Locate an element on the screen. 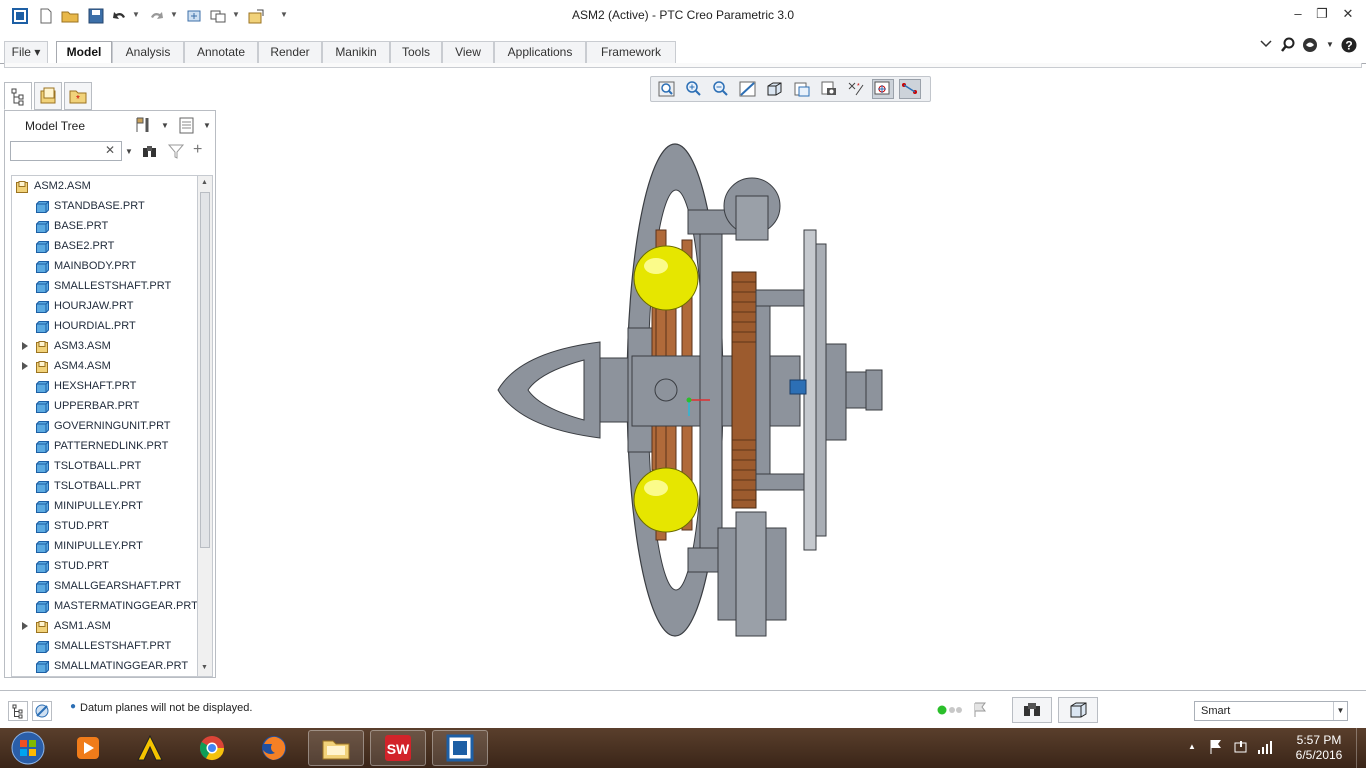 The height and width of the screenshot is (768, 1366). tab-manikin: Manikin is located at coordinates (356, 52).